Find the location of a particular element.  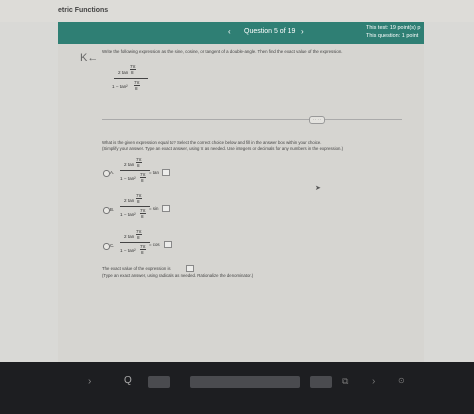

previous-question-button: ‹ is located at coordinates (229, 31).